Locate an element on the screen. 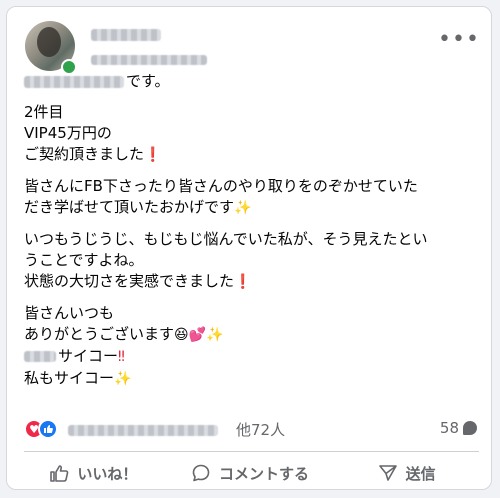 The width and height of the screenshot is (500, 498). post-stats: ♥ 他72人 58 is located at coordinates (251, 431).